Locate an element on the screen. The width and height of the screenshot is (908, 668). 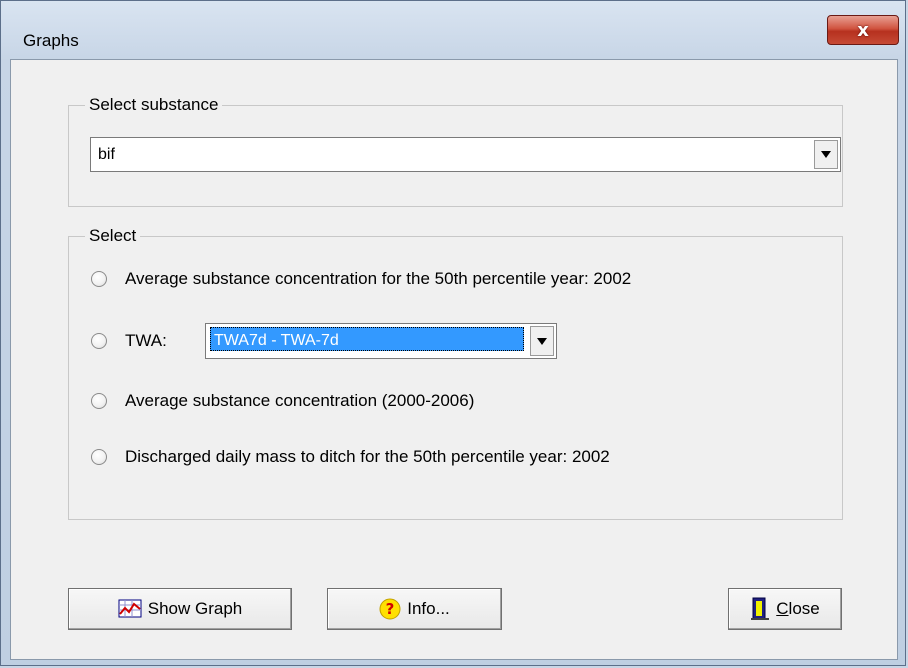
close-button: Close is located at coordinates (785, 609).